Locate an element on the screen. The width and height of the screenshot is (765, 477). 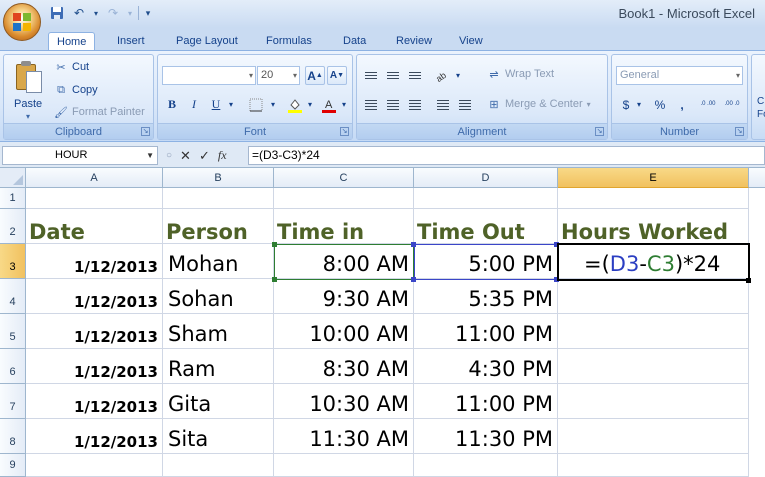
tab-insert: Insert is located at coordinates (131, 41).